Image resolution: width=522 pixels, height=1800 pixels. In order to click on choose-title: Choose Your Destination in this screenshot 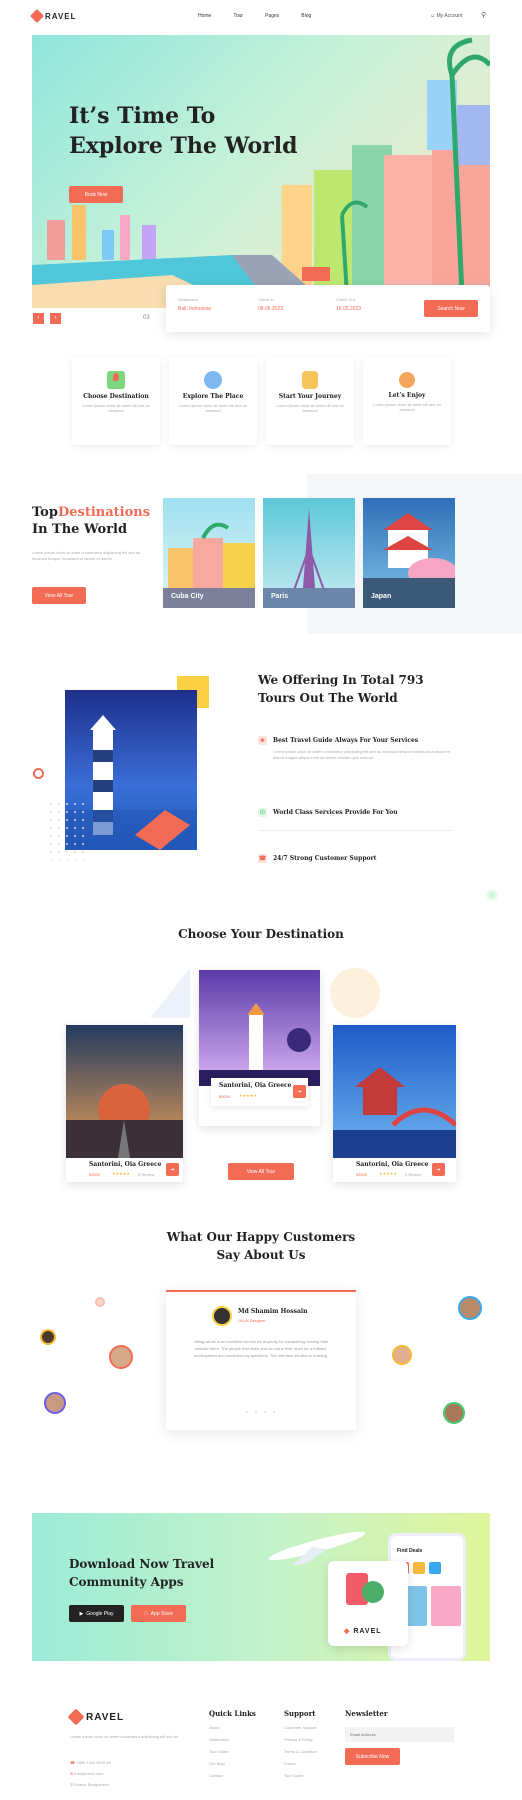, I will do `click(261, 934)`.